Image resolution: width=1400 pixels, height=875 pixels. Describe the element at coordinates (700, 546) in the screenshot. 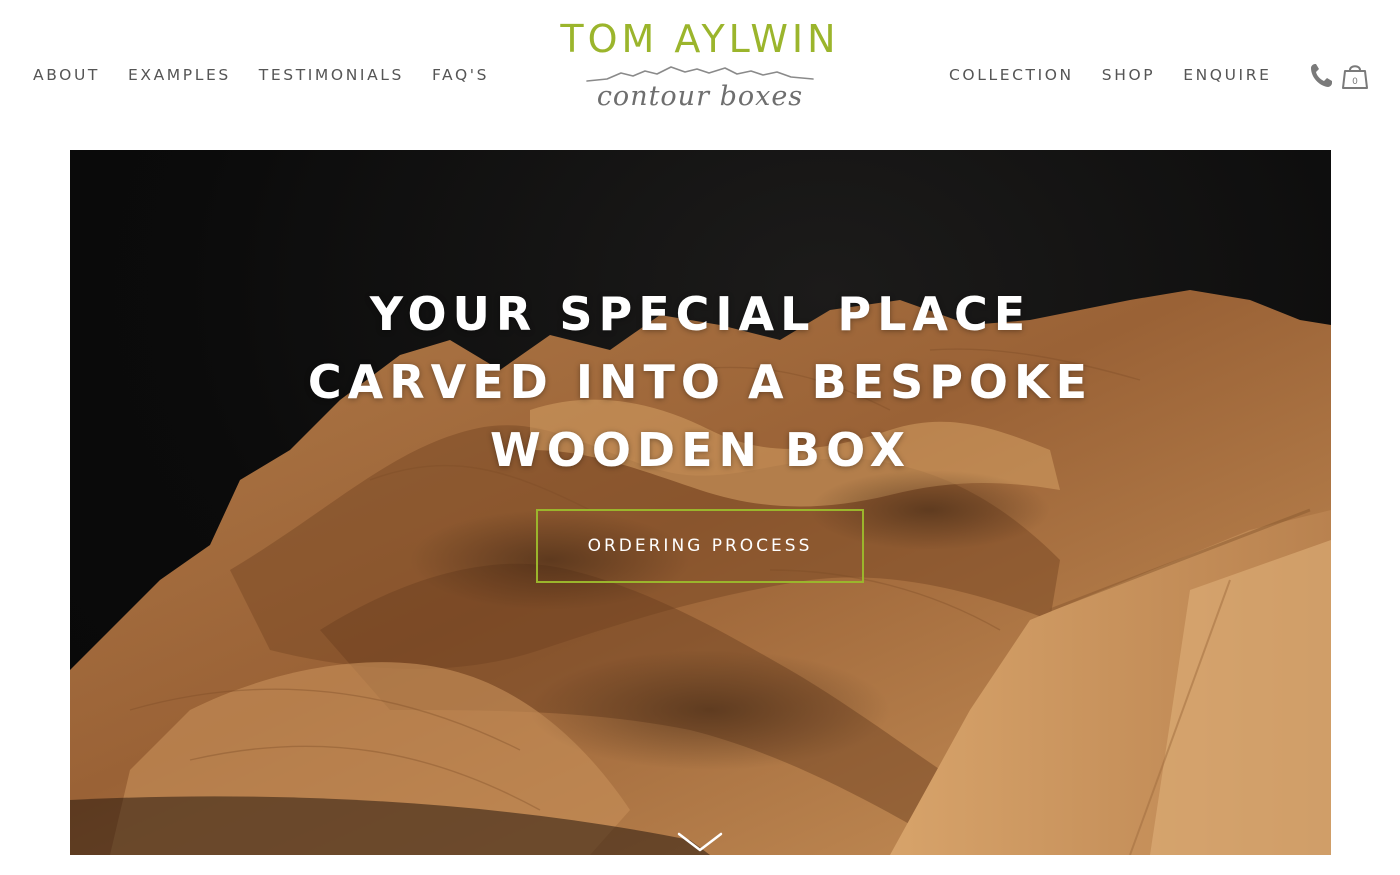

I see `ordering-process-button: ORDERING PROCESS` at that location.